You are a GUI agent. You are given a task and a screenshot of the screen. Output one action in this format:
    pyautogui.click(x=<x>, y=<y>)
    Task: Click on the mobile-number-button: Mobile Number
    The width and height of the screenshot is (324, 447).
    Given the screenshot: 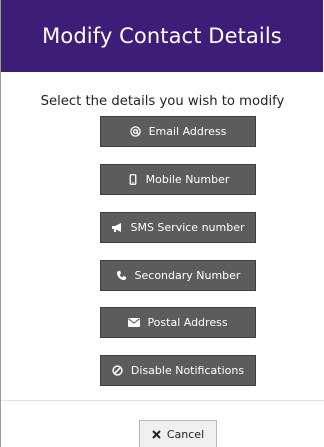 What is the action you would take?
    pyautogui.click(x=178, y=179)
    